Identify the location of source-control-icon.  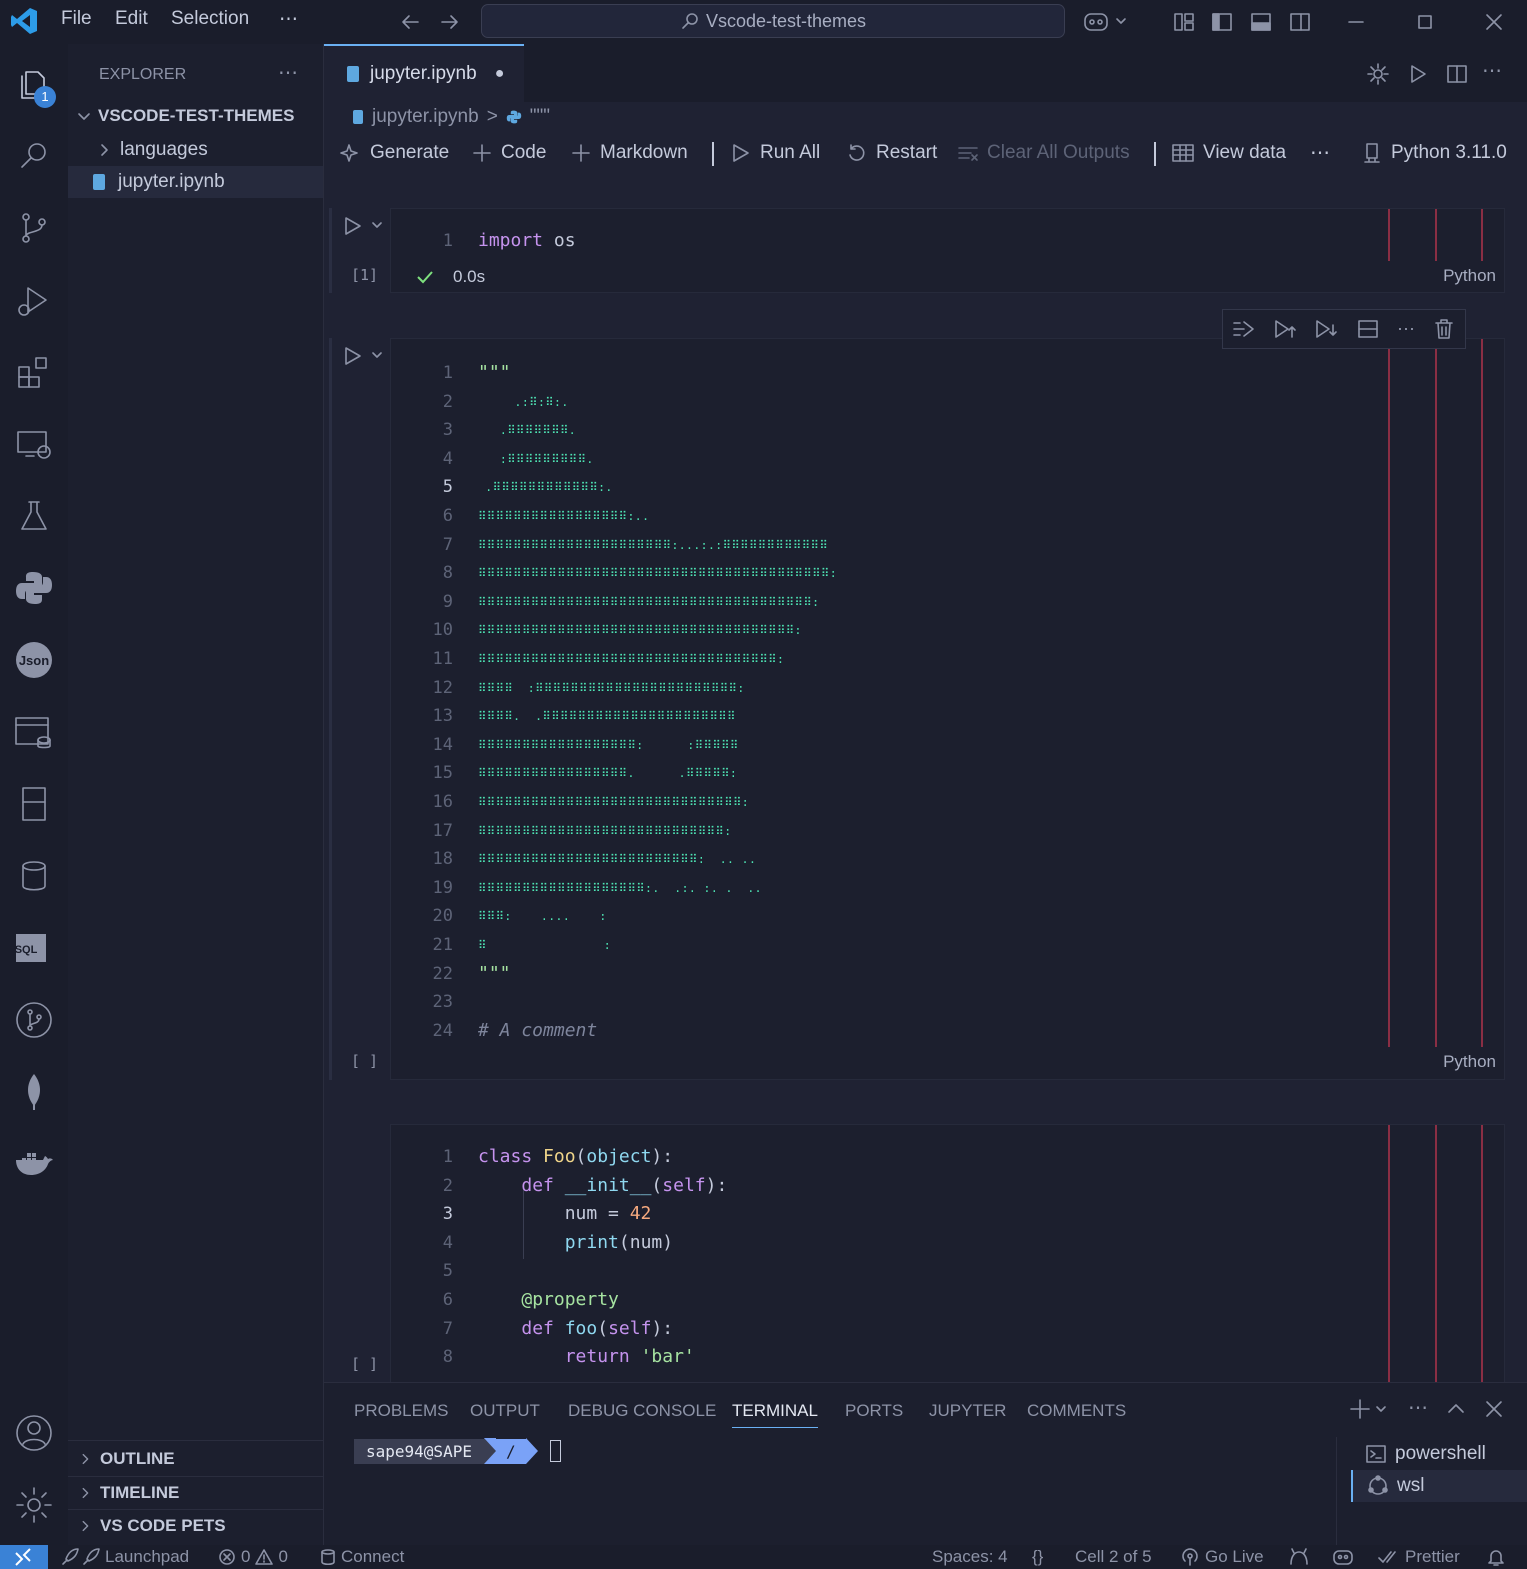
(34, 228).